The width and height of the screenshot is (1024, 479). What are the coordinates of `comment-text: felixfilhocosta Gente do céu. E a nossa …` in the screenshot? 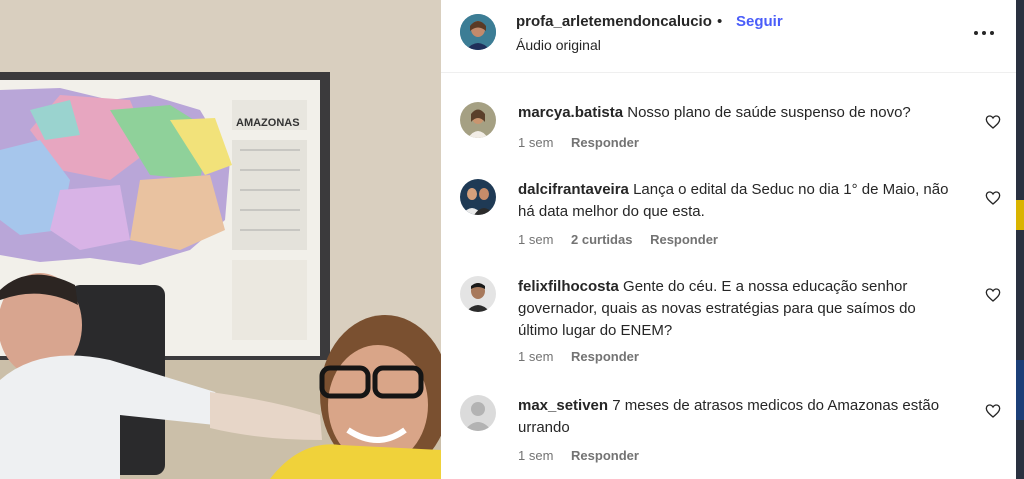 It's located at (738, 309).